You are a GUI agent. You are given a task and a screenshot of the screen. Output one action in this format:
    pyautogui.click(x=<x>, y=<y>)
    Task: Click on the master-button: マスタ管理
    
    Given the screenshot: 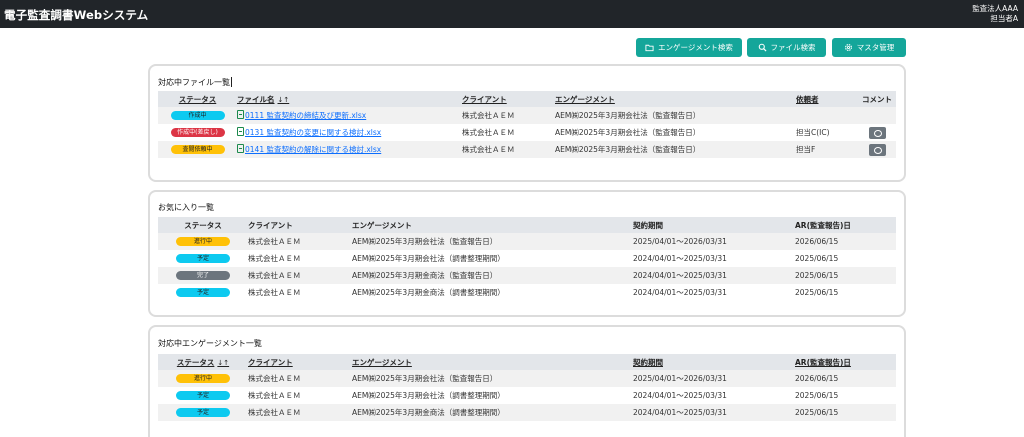 What is the action you would take?
    pyautogui.click(x=869, y=47)
    